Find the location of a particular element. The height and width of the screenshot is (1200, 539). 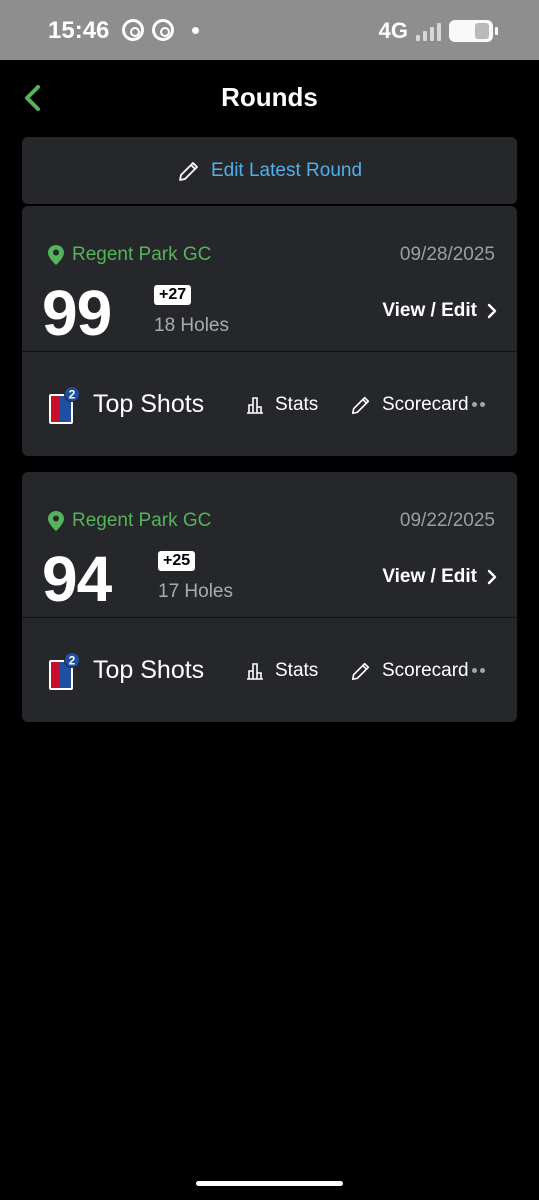

round-score: 94 is located at coordinates (77, 579).